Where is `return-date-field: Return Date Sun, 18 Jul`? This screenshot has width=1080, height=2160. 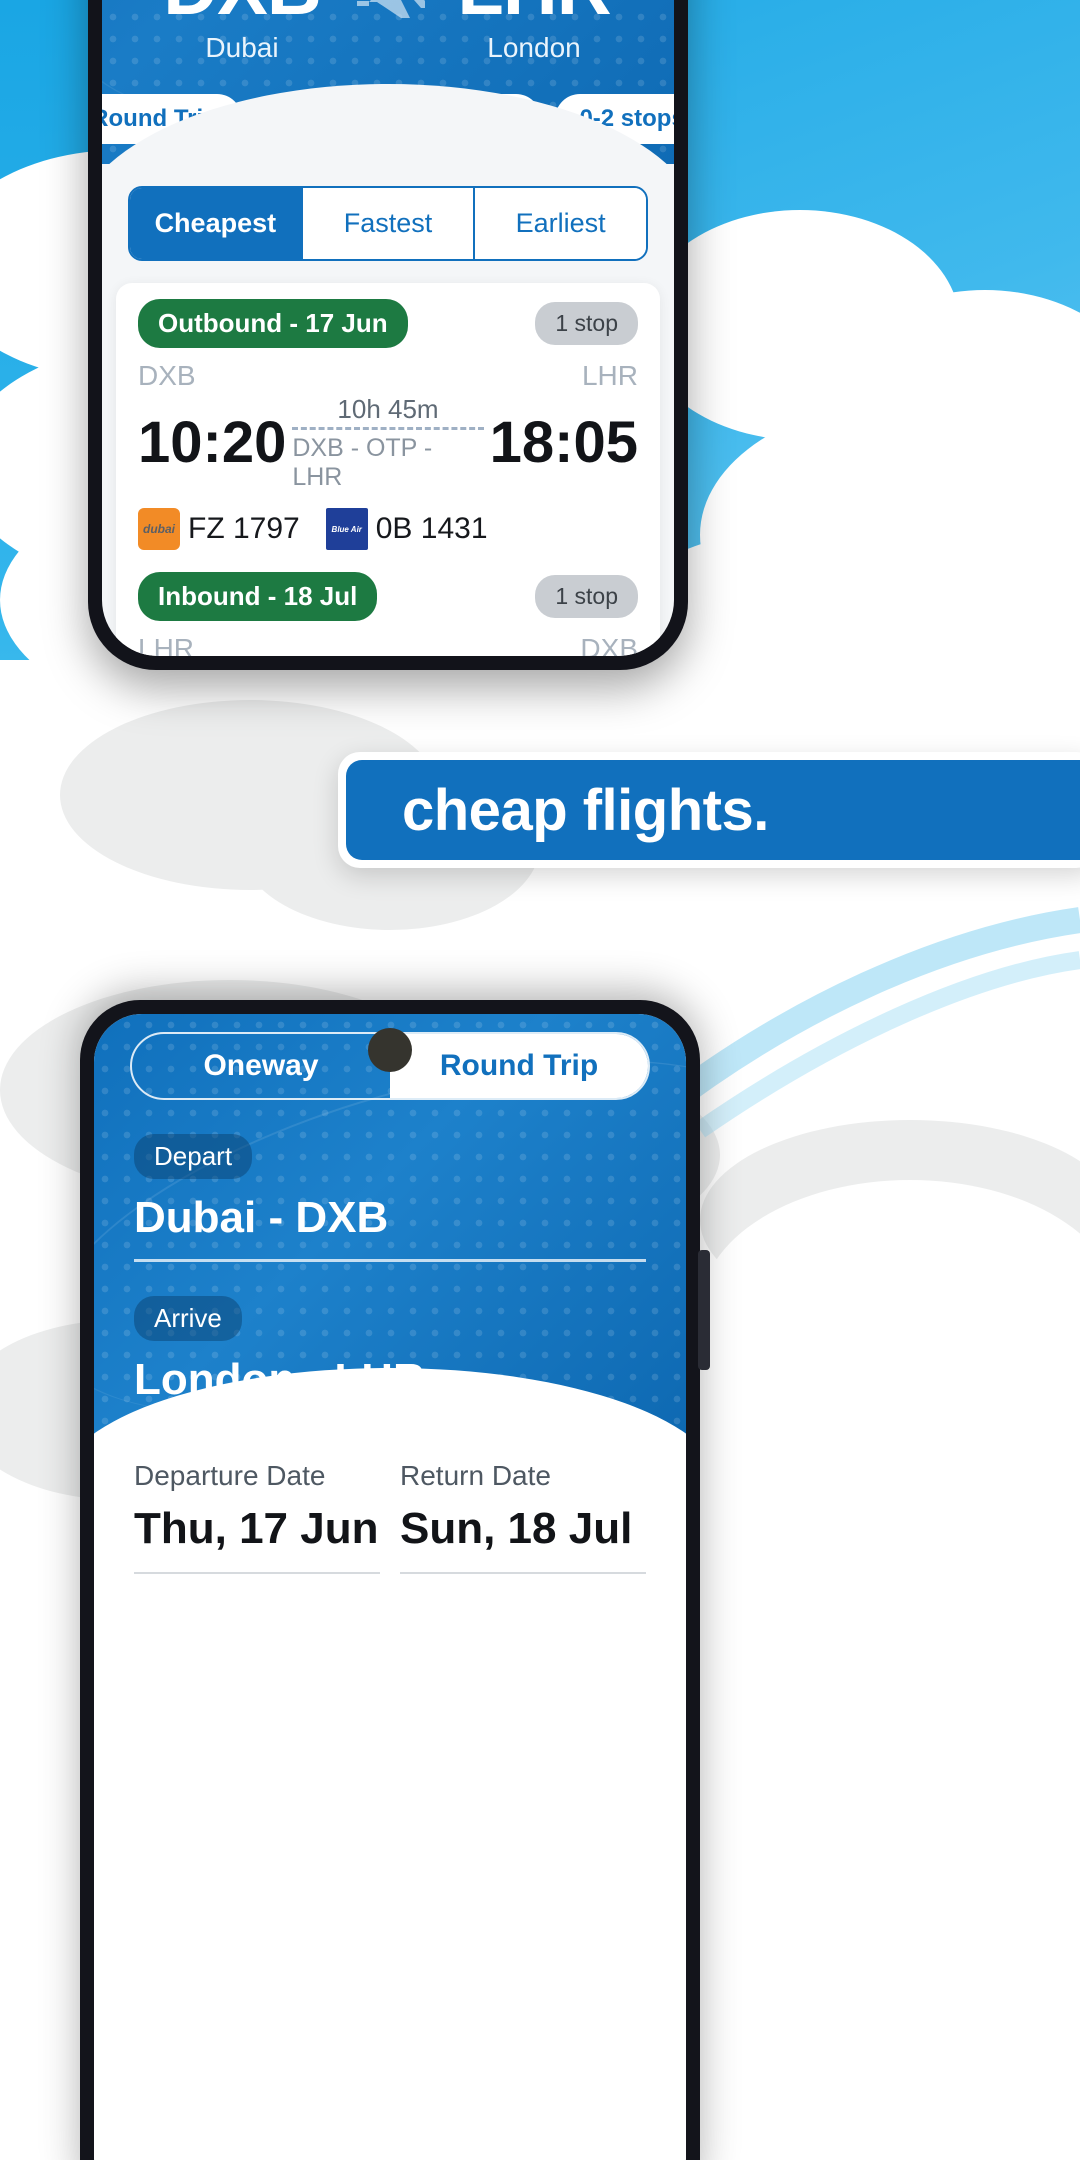
return-date-field: Return Date Sun, 18 Jul is located at coordinates (523, 1517).